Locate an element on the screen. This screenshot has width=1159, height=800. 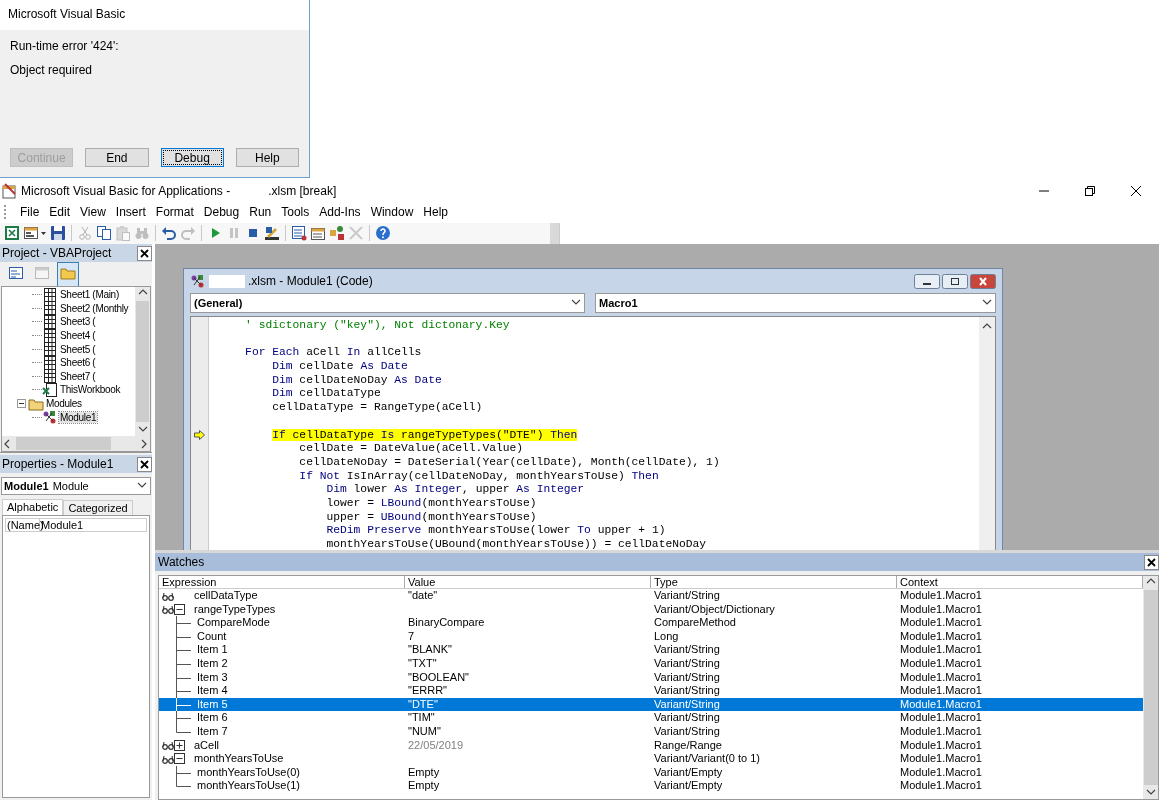
tree-item: Module1 is located at coordinates (78, 417).